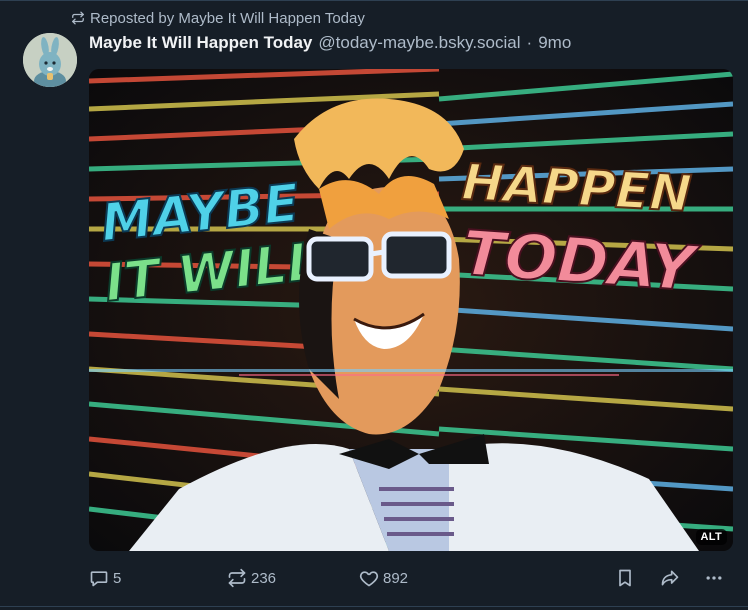  I want to click on avatar, so click(50, 60).